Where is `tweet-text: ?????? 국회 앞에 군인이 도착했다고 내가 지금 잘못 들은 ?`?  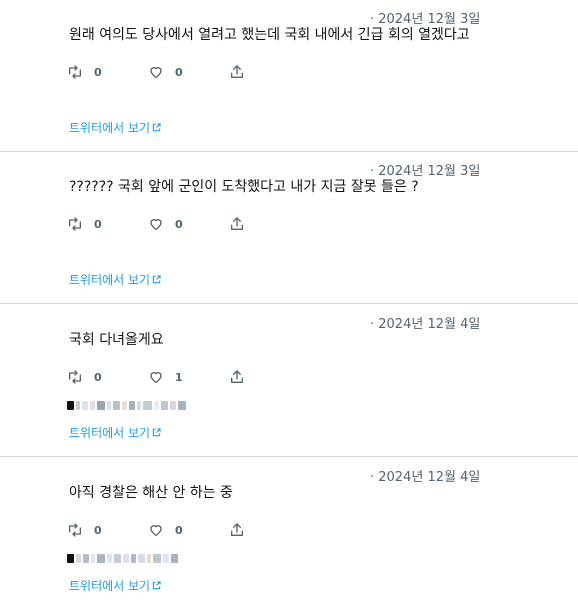
tweet-text: ?????? 국회 앞에 군인이 도착했다고 내가 지금 잘못 들은 ? is located at coordinates (244, 187).